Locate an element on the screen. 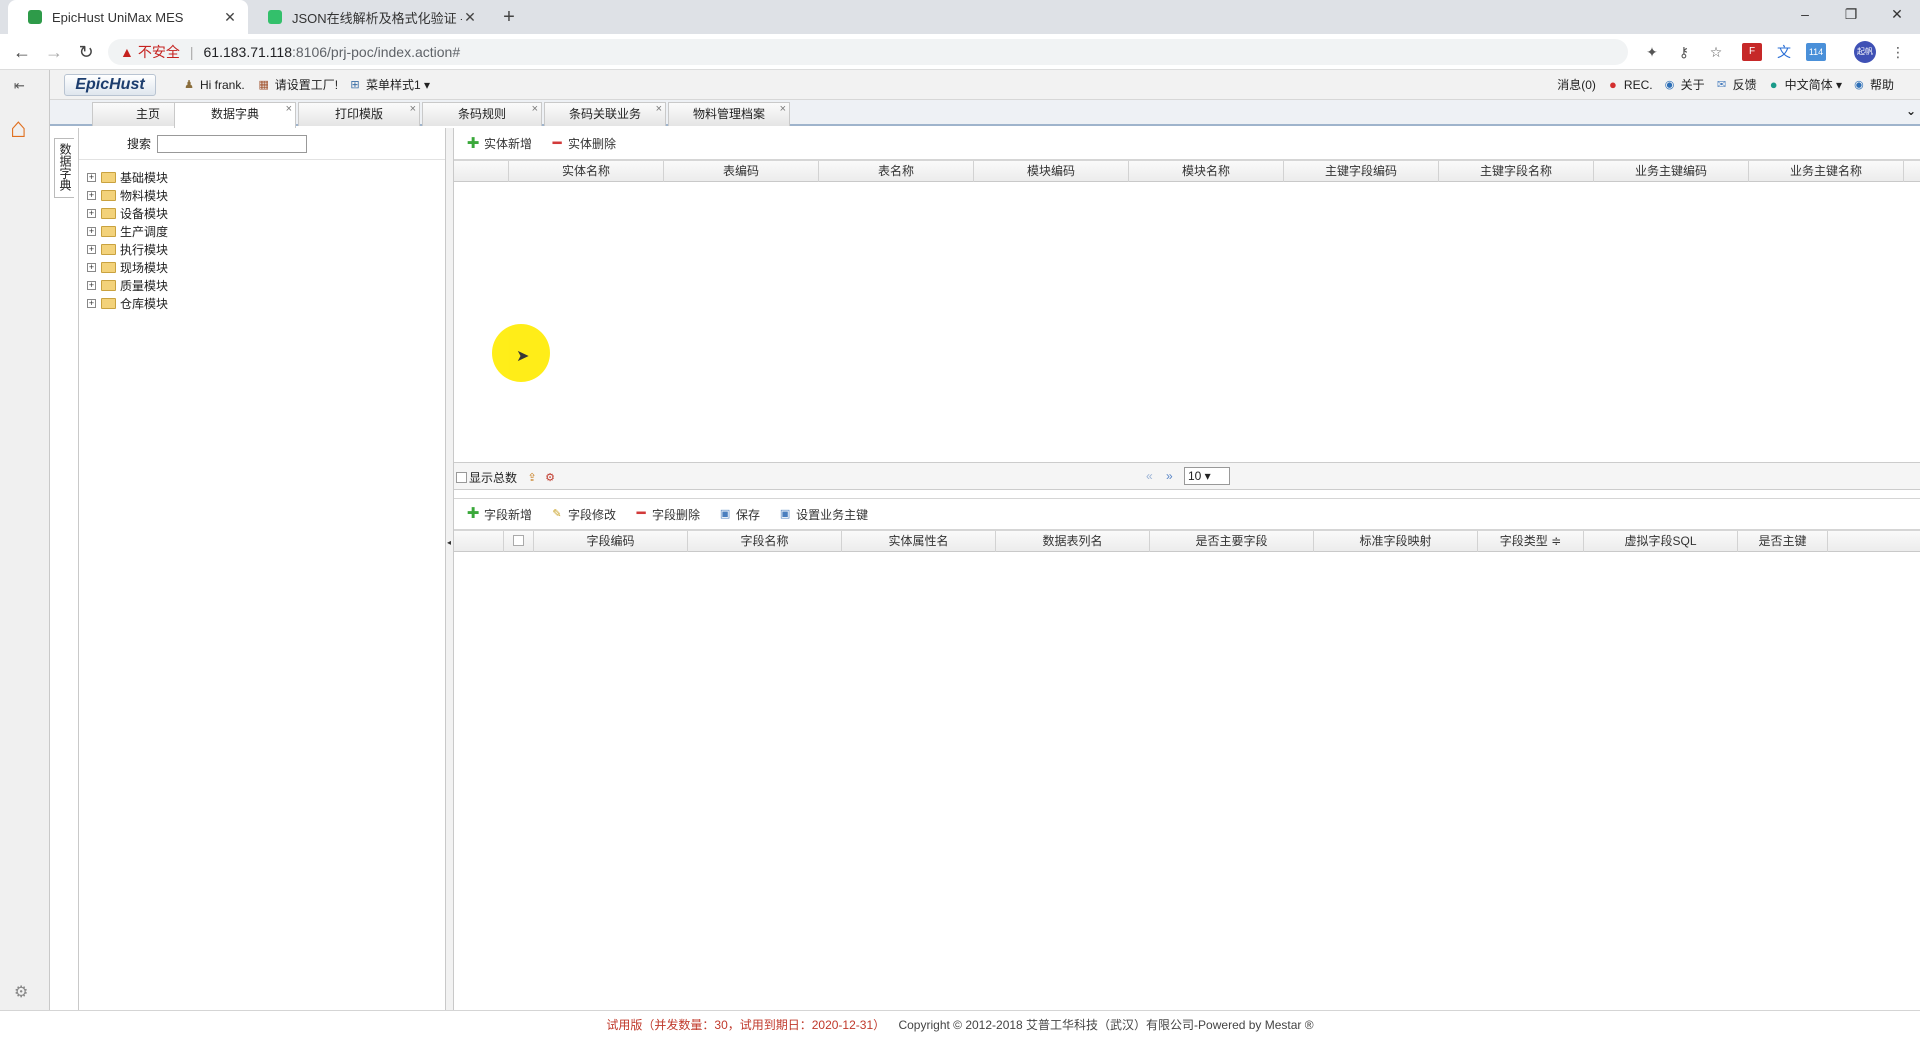 This screenshot has height=1040, width=1920. settings-gear-icon: ⚙ is located at coordinates (21, 992).